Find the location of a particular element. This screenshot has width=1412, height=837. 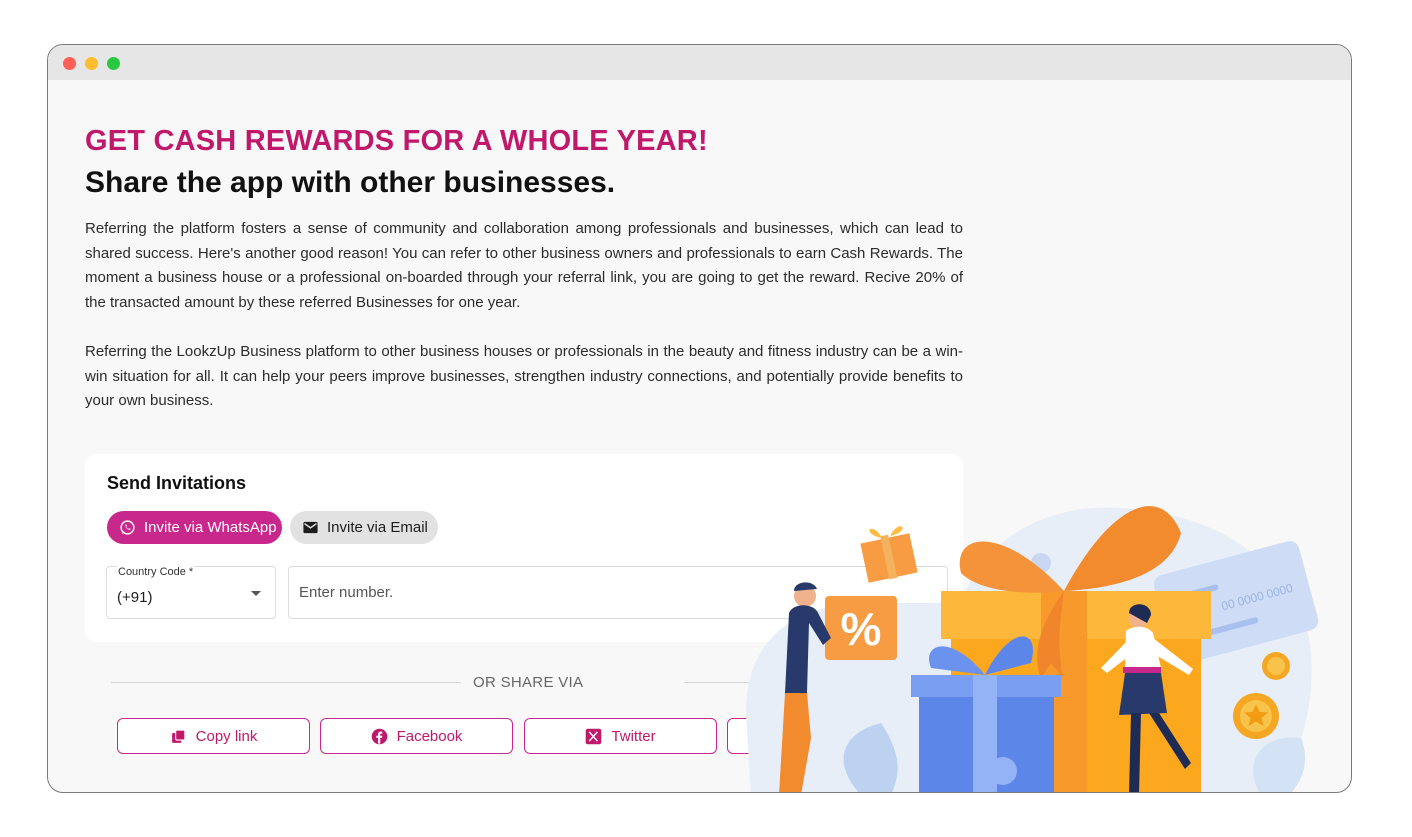

facebook-share-button: Facebook is located at coordinates (416, 736).